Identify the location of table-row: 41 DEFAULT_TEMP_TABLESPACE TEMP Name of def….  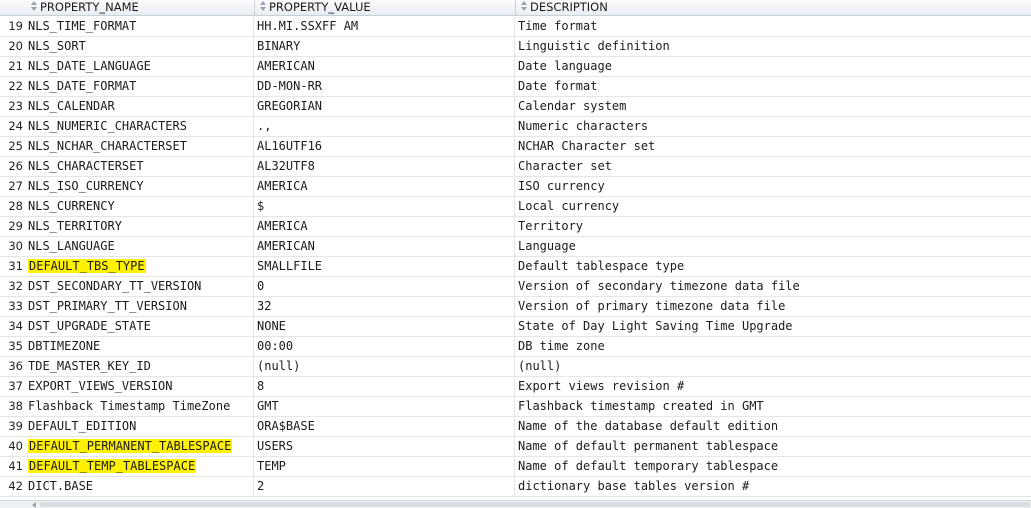
(515, 467).